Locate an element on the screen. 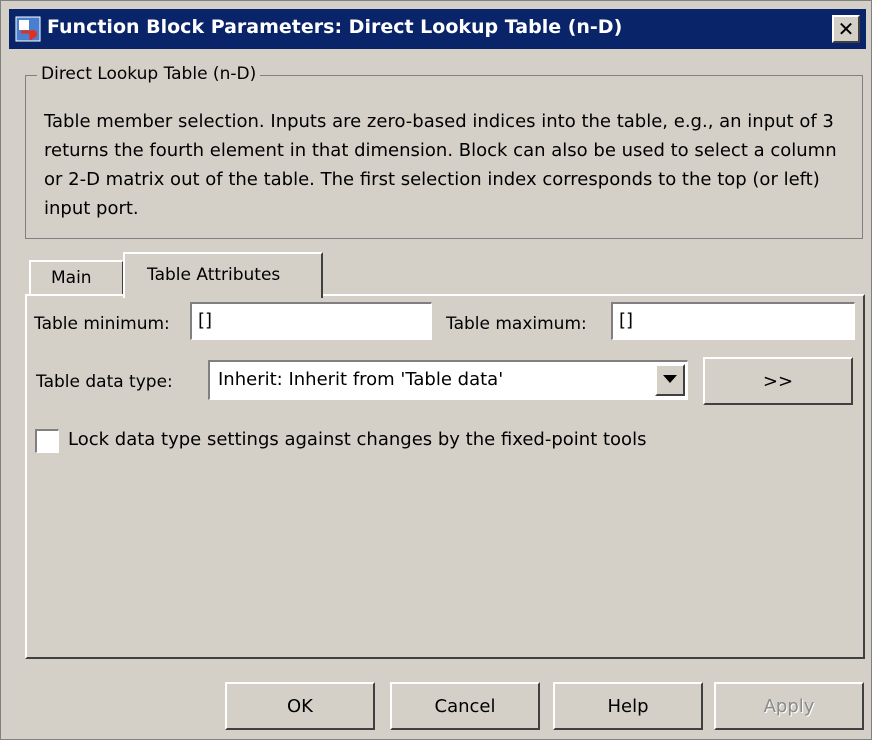 The width and height of the screenshot is (874, 742). help-button-label: Help is located at coordinates (628, 706).